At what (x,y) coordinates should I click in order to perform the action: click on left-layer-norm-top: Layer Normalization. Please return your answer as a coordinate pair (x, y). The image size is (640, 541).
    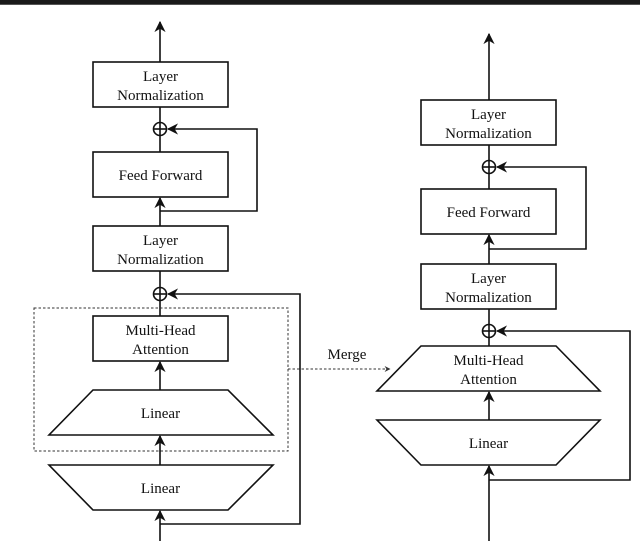
    Looking at the image, I should click on (160, 84).